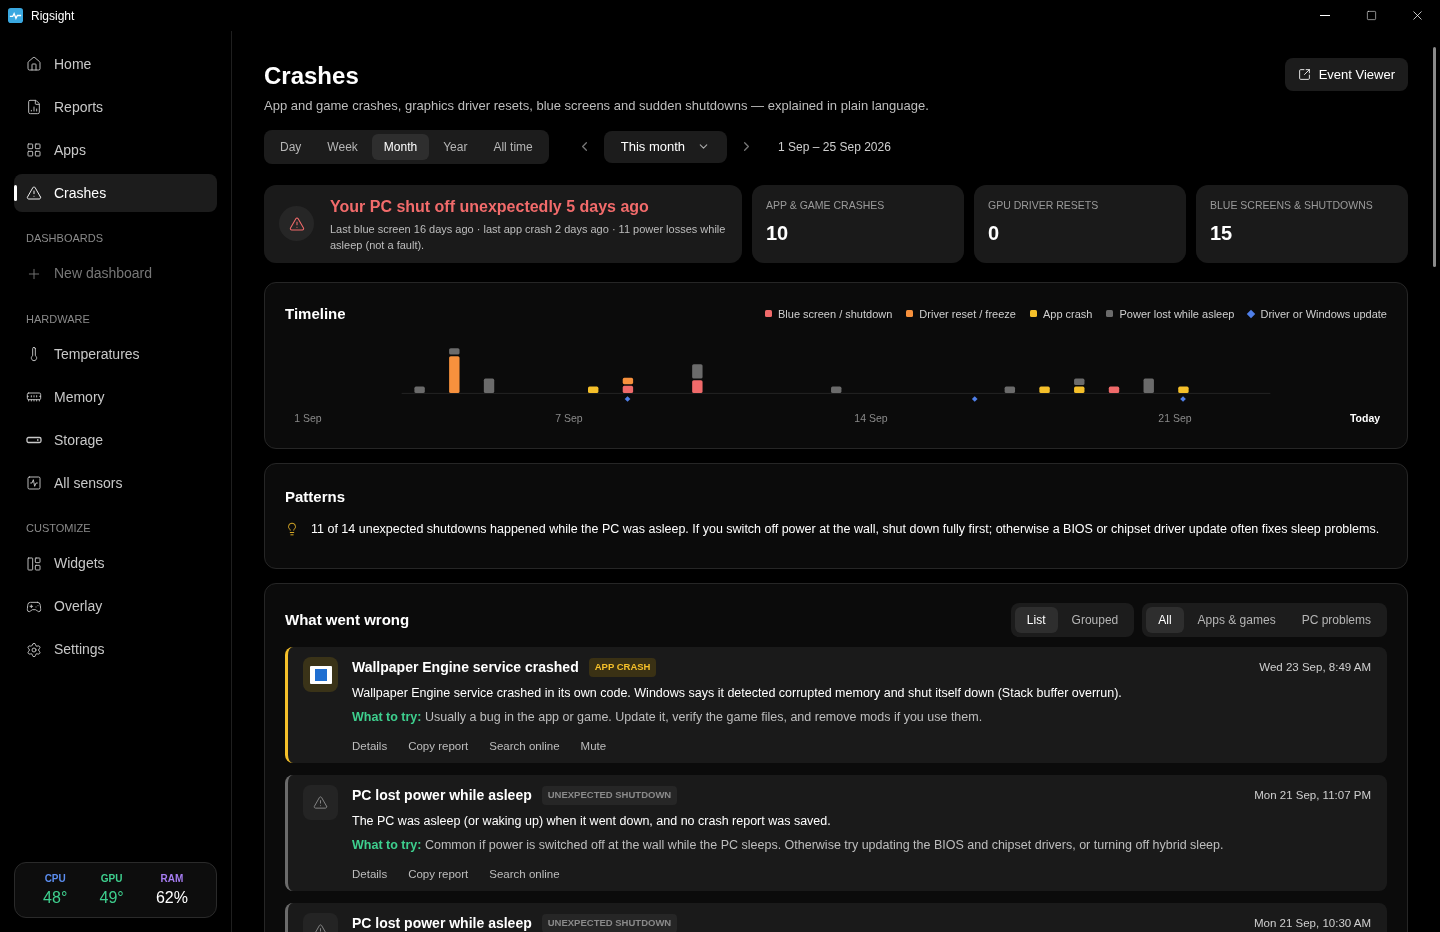 This screenshot has width=1440, height=932. What do you see at coordinates (1325, 15) in the screenshot?
I see `minimize-icon` at bounding box center [1325, 15].